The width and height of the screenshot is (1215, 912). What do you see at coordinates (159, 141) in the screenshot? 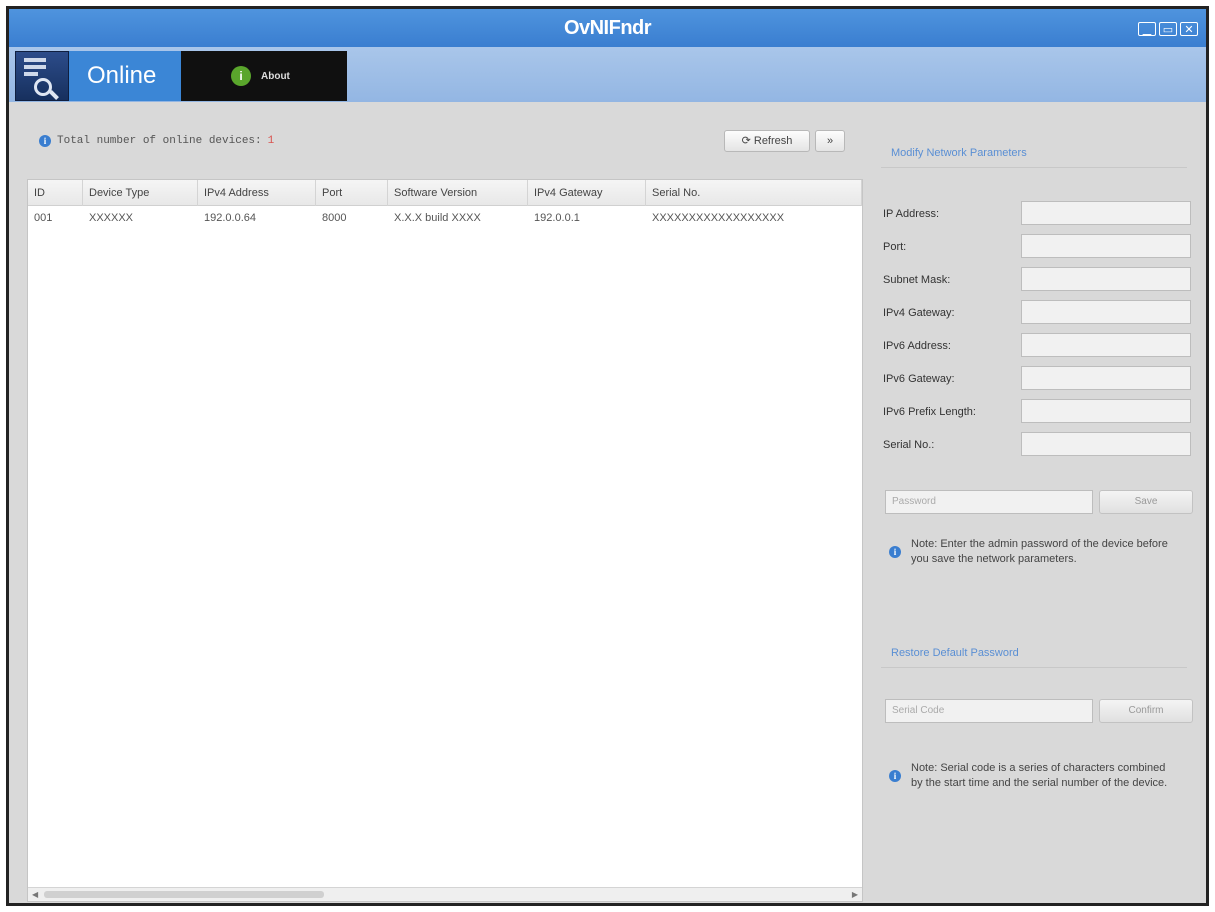
I see `device-count-label: Total number of online devices:` at bounding box center [159, 141].